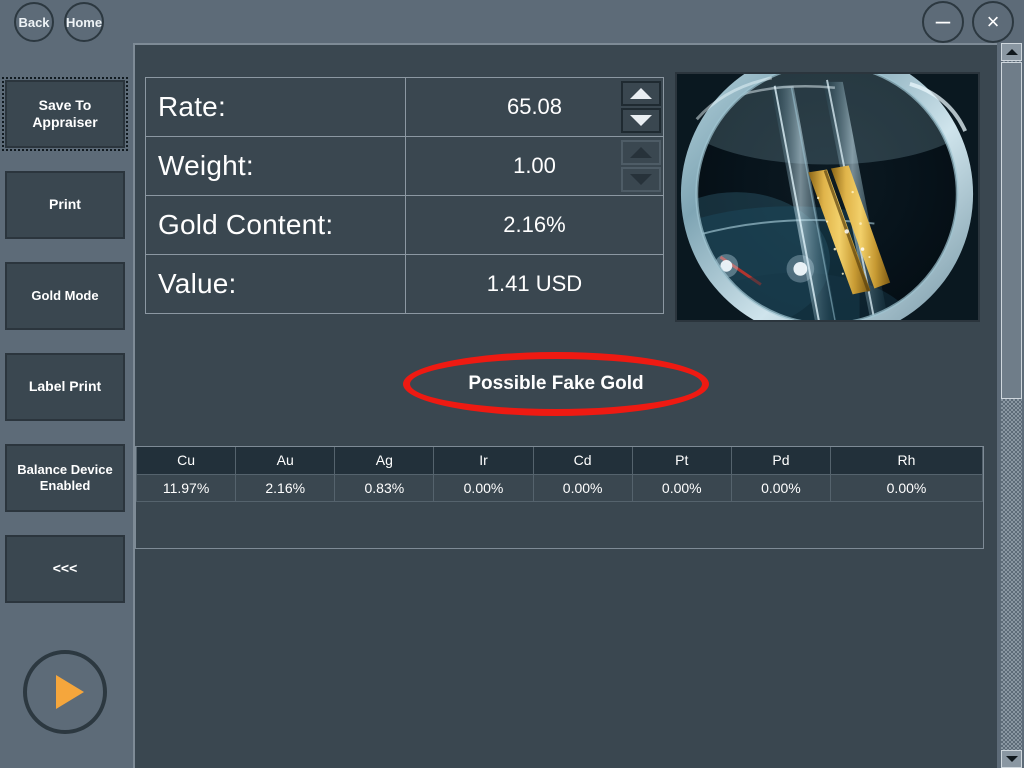  I want to click on rate-spinner-up-button, so click(641, 93).